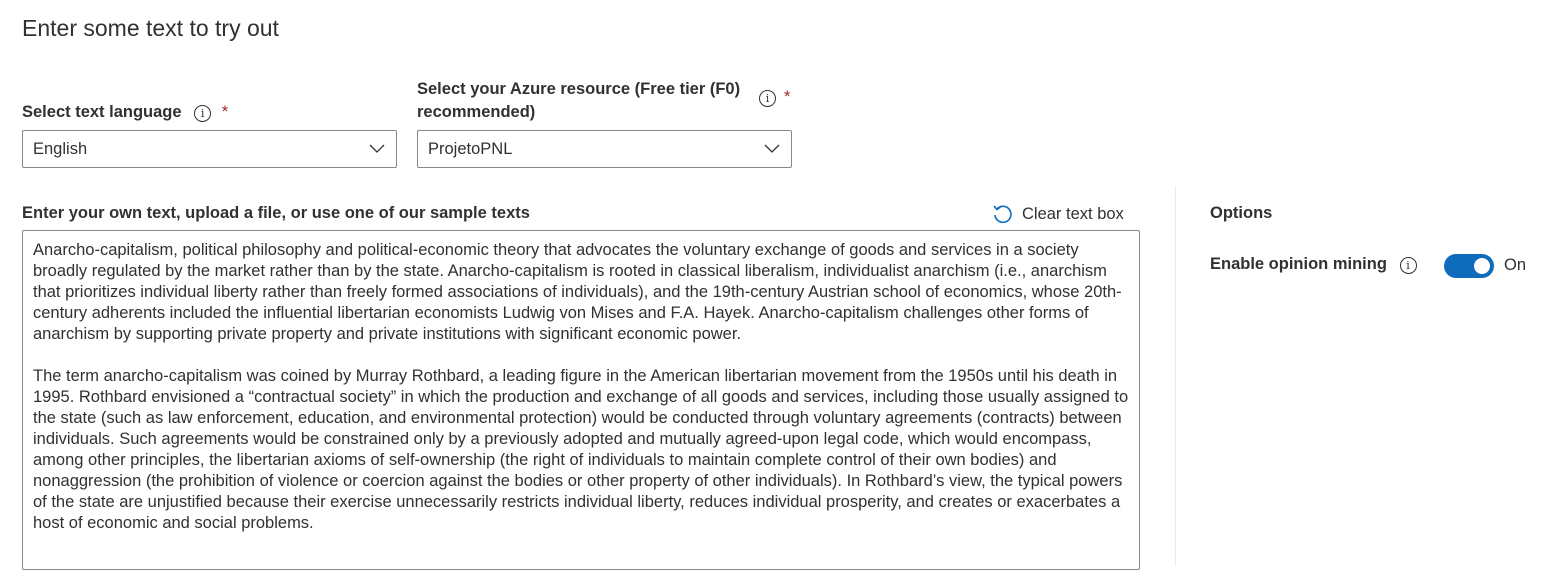 Image resolution: width=1542 pixels, height=570 pixels. What do you see at coordinates (102, 112) in the screenshot?
I see `language-label: Select text language` at bounding box center [102, 112].